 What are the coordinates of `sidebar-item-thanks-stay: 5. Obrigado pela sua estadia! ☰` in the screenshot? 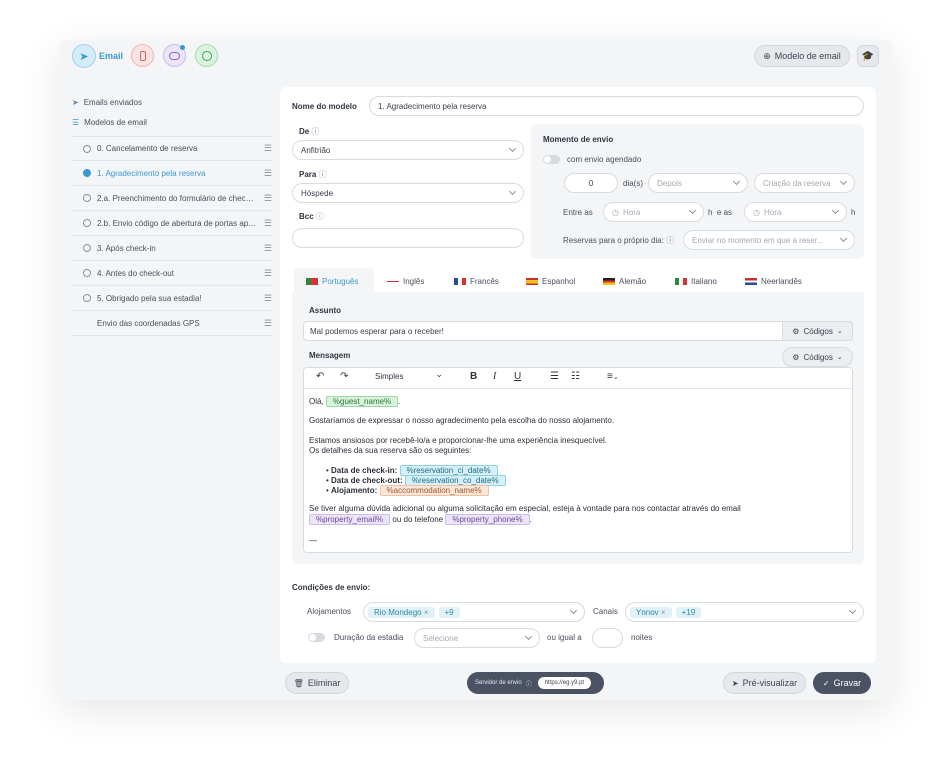 It's located at (172, 298).